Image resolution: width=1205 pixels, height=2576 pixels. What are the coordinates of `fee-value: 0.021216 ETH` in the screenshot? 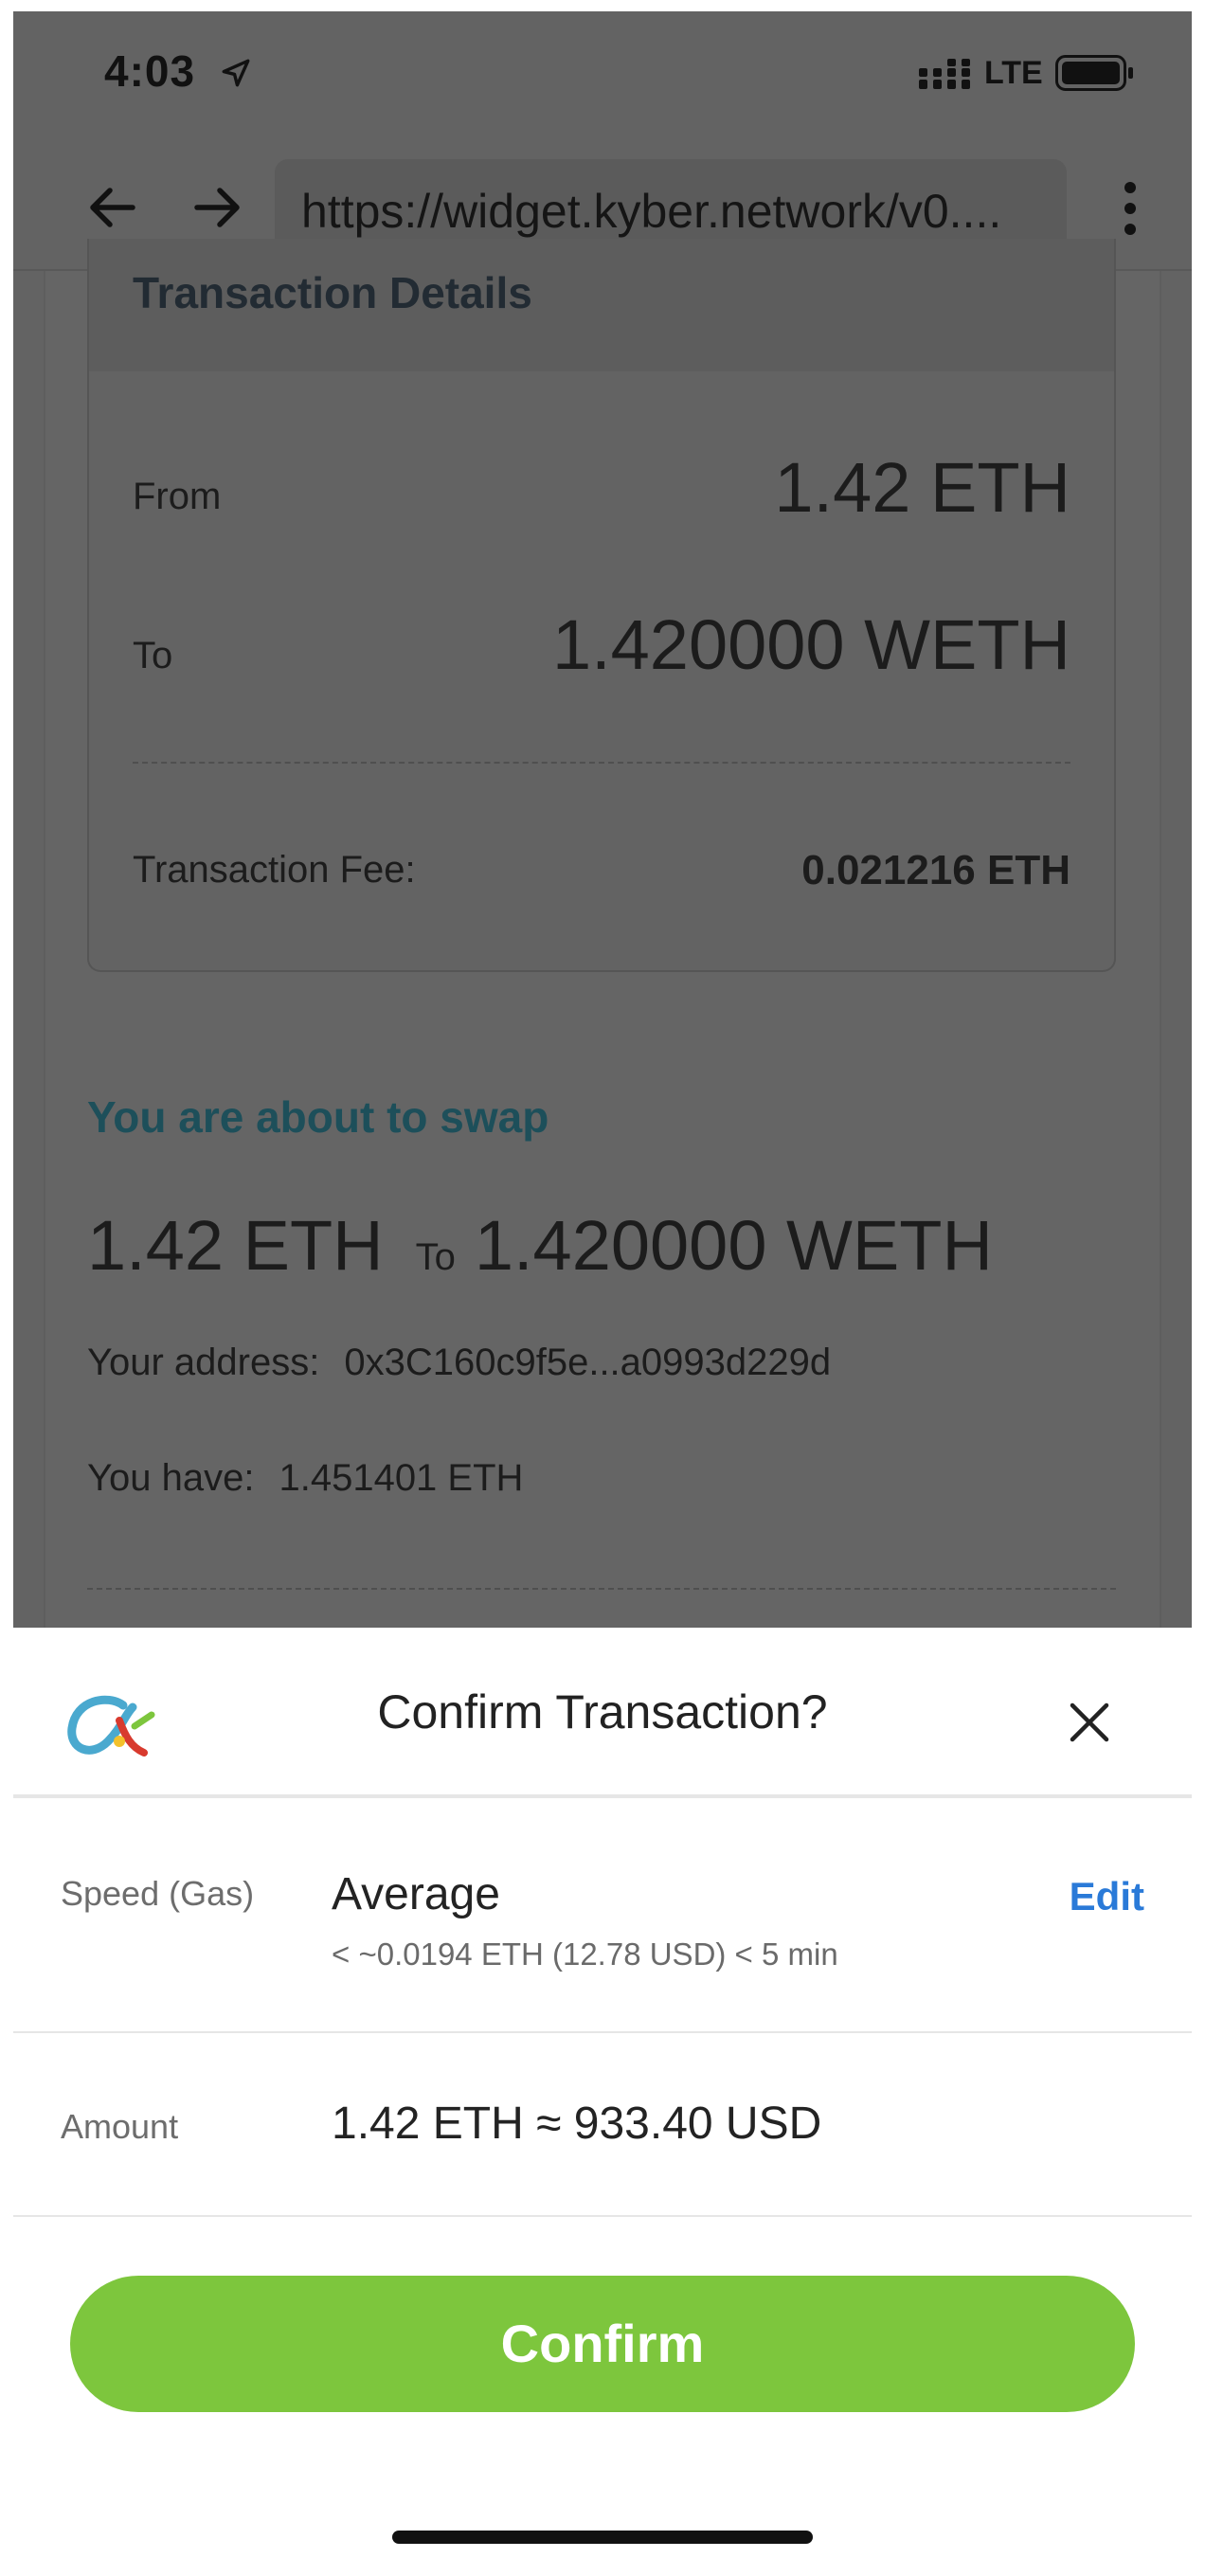 It's located at (935, 870).